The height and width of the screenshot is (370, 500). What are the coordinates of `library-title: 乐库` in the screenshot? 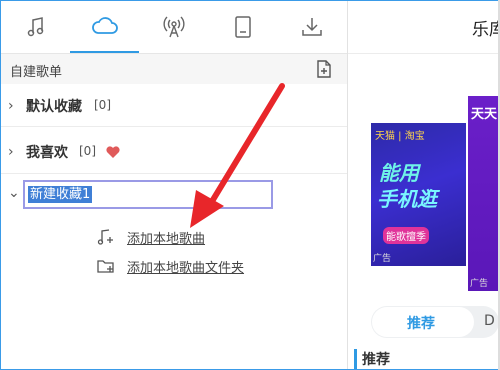 It's located at (485, 30).